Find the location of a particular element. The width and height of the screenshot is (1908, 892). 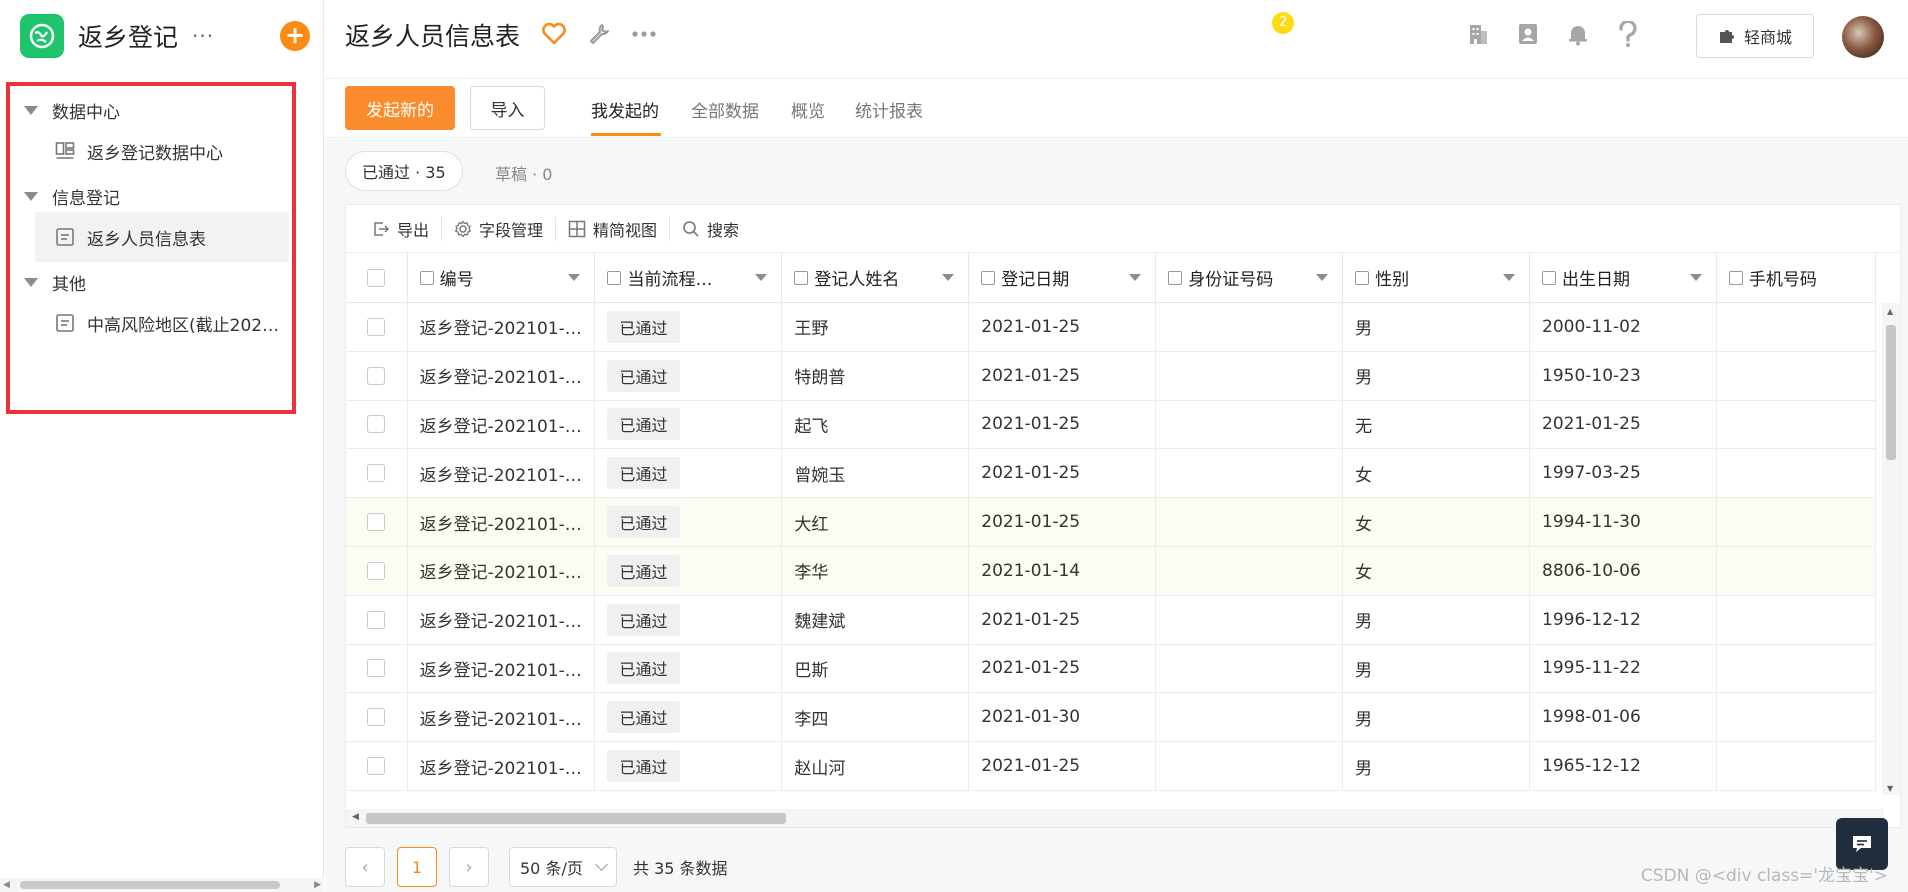

more-icon is located at coordinates (644, 34).